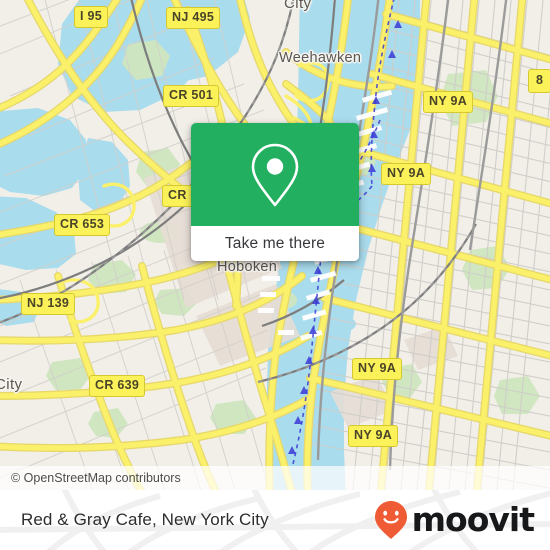 This screenshot has height=550, width=550. I want to click on map-pin-icon, so click(275, 174).